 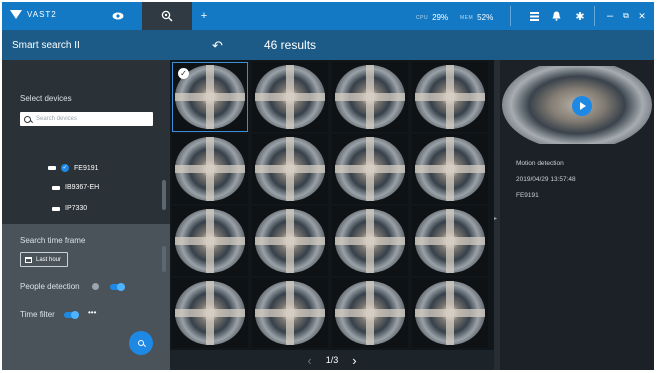 I want to click on result-thumbnail: ✓, so click(x=210, y=97).